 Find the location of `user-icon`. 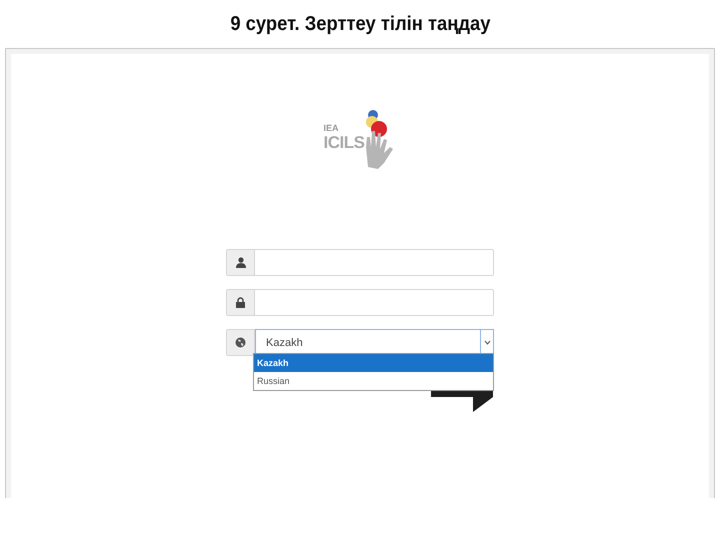

user-icon is located at coordinates (241, 262).